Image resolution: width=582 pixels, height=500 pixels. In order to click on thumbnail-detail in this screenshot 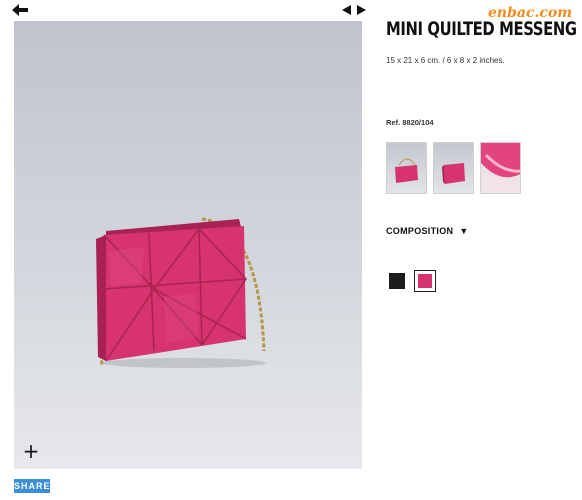, I will do `click(500, 168)`.